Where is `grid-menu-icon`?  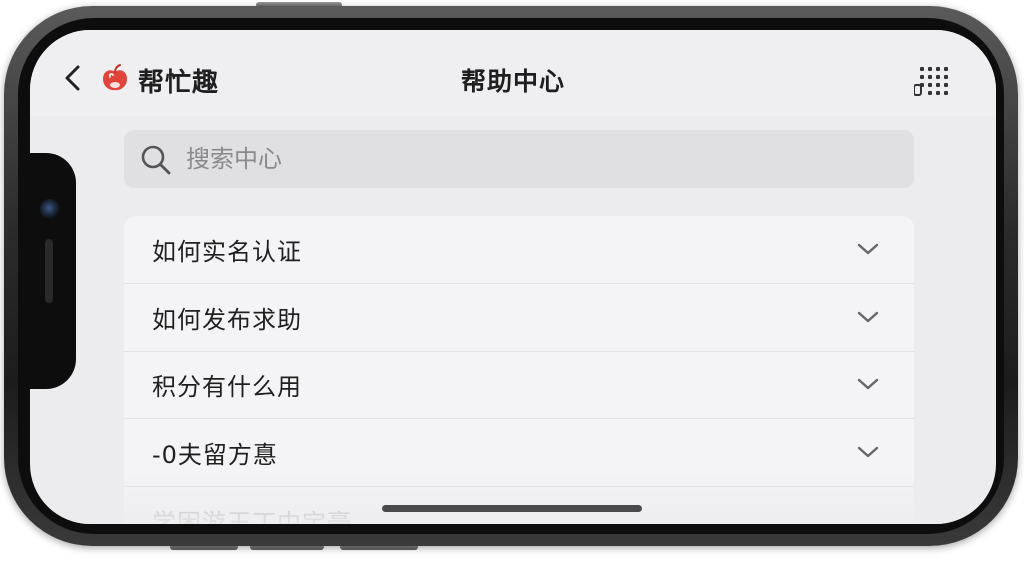 grid-menu-icon is located at coordinates (931, 81).